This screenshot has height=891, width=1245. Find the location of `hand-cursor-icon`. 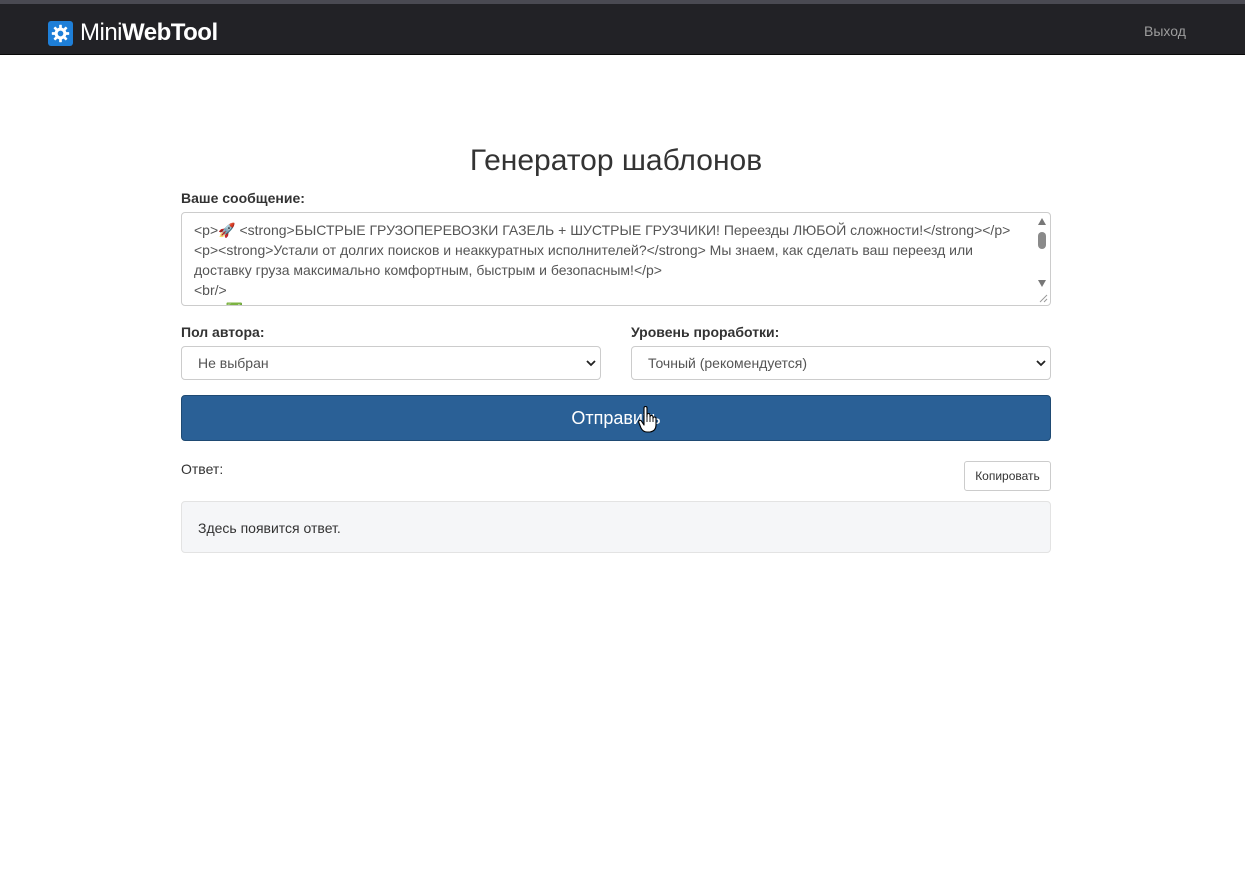

hand-cursor-icon is located at coordinates (647, 419).